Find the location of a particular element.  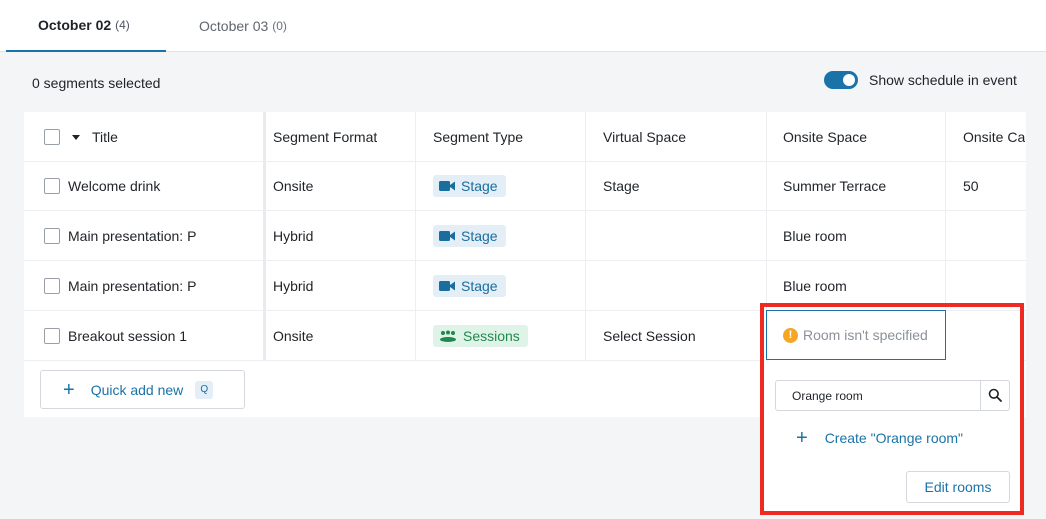

keyboard-shortcut-badge: Q is located at coordinates (204, 389).